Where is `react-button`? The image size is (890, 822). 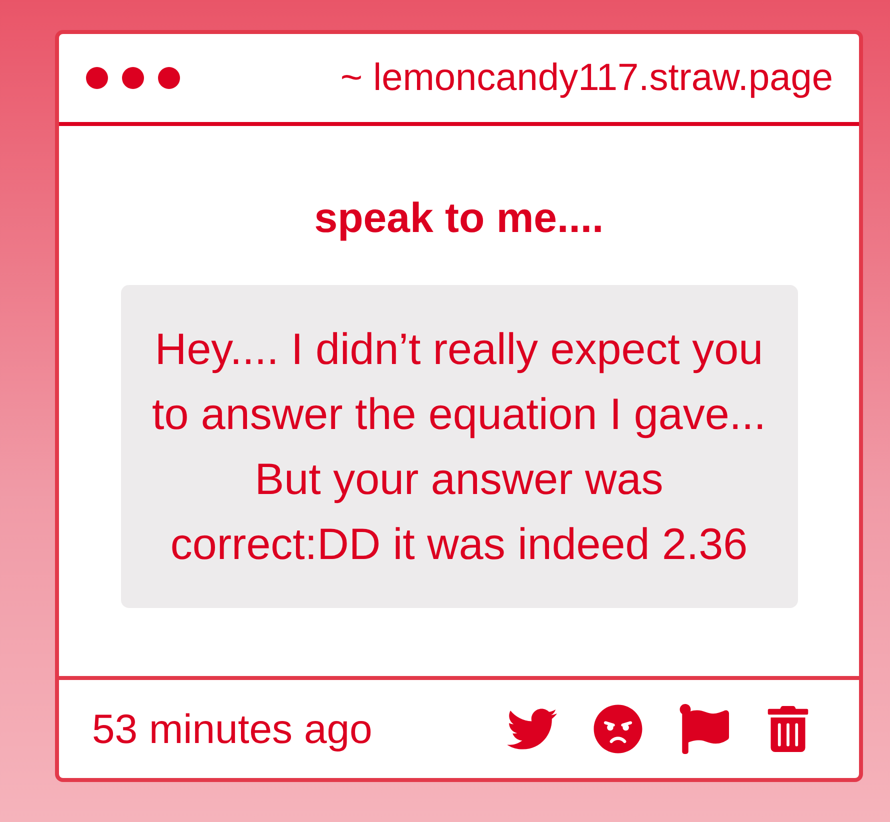
react-button is located at coordinates (618, 729).